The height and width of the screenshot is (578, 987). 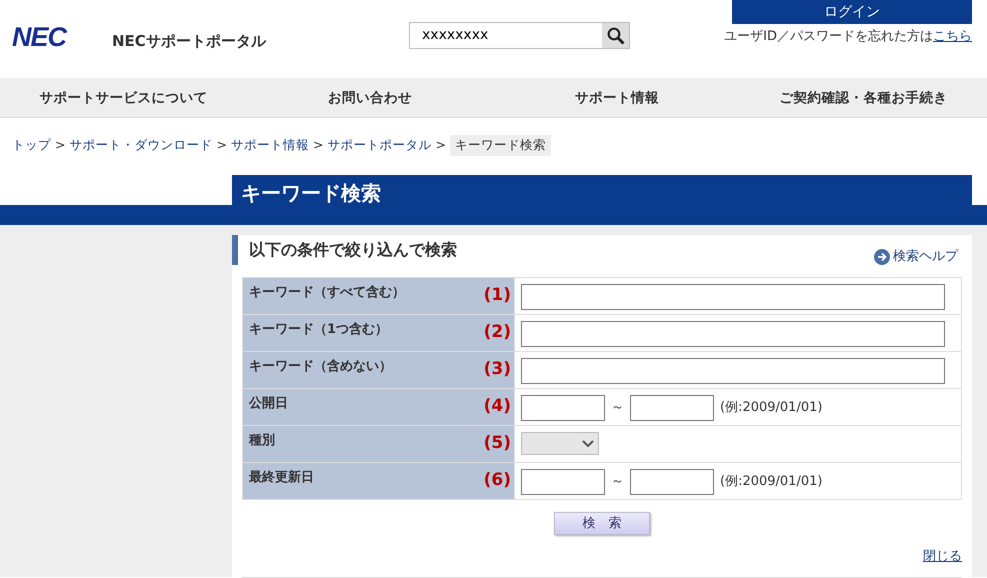 What do you see at coordinates (617, 97) in the screenshot?
I see `nav-item: サポート情報` at bounding box center [617, 97].